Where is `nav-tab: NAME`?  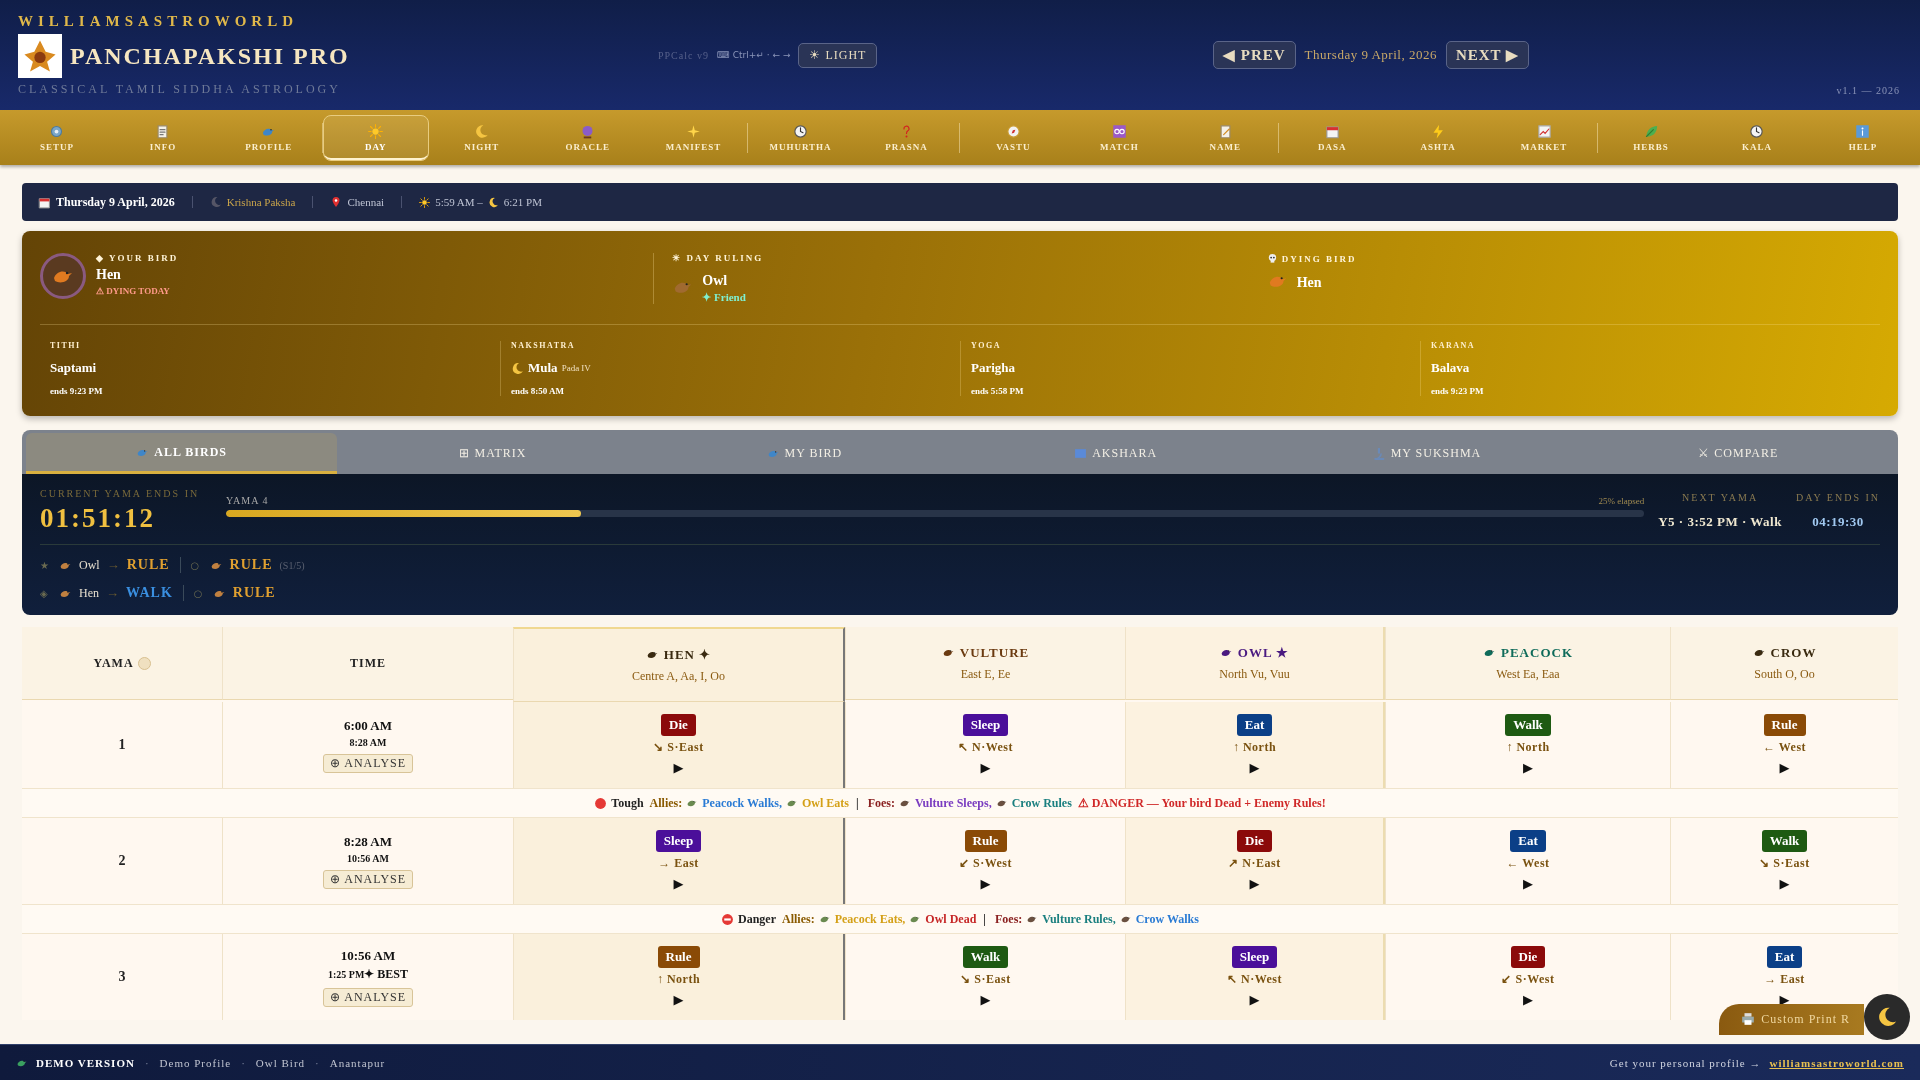
nav-tab: NAME is located at coordinates (1225, 137).